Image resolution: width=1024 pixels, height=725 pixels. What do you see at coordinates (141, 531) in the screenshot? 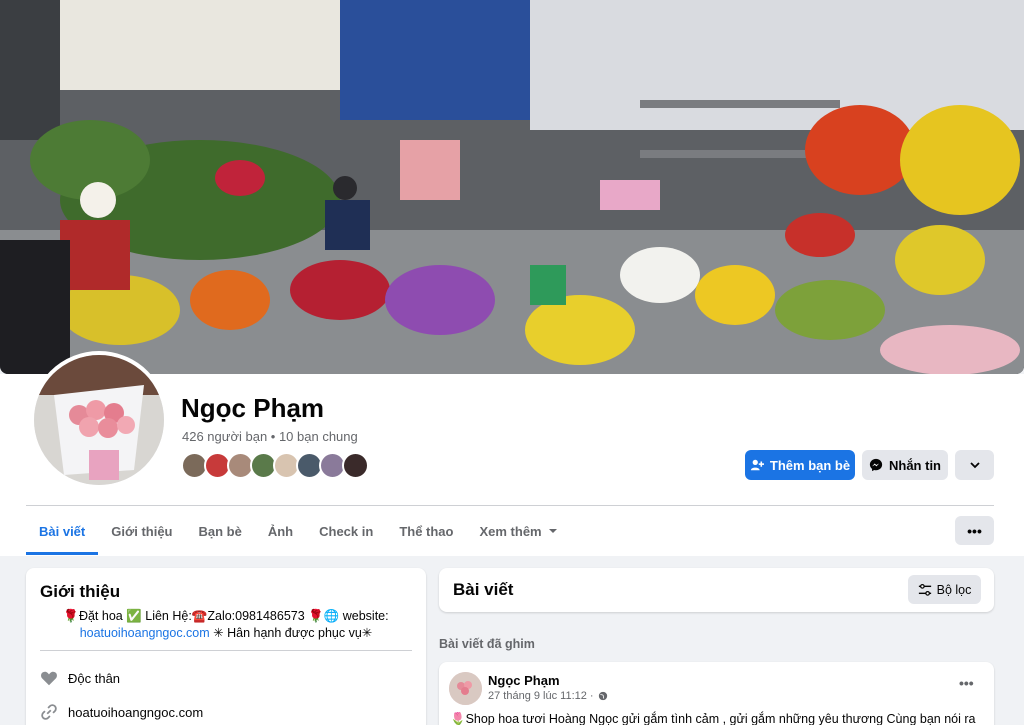
I see `tab-about: Giới thiệu` at bounding box center [141, 531].